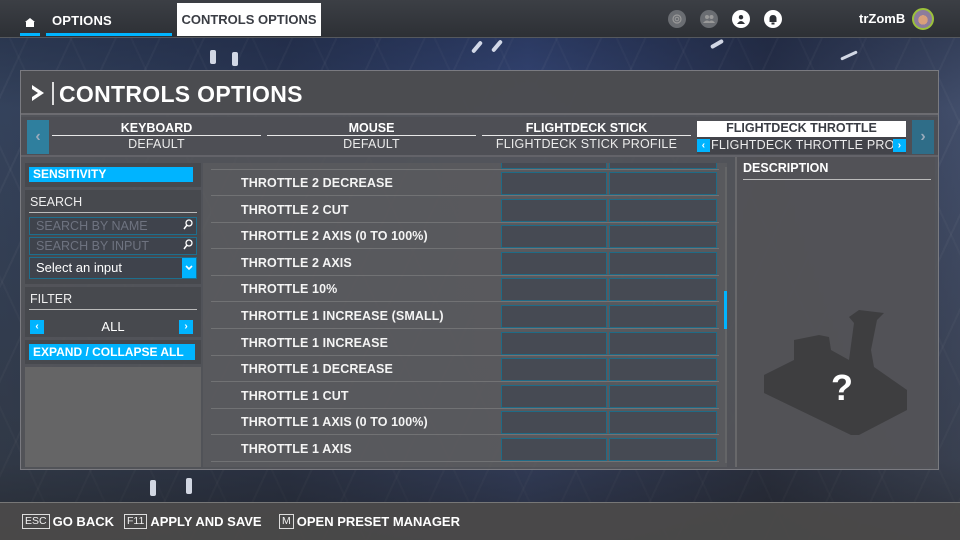 This screenshot has width=960, height=540. I want to click on device-name: MOUSE, so click(371, 128).